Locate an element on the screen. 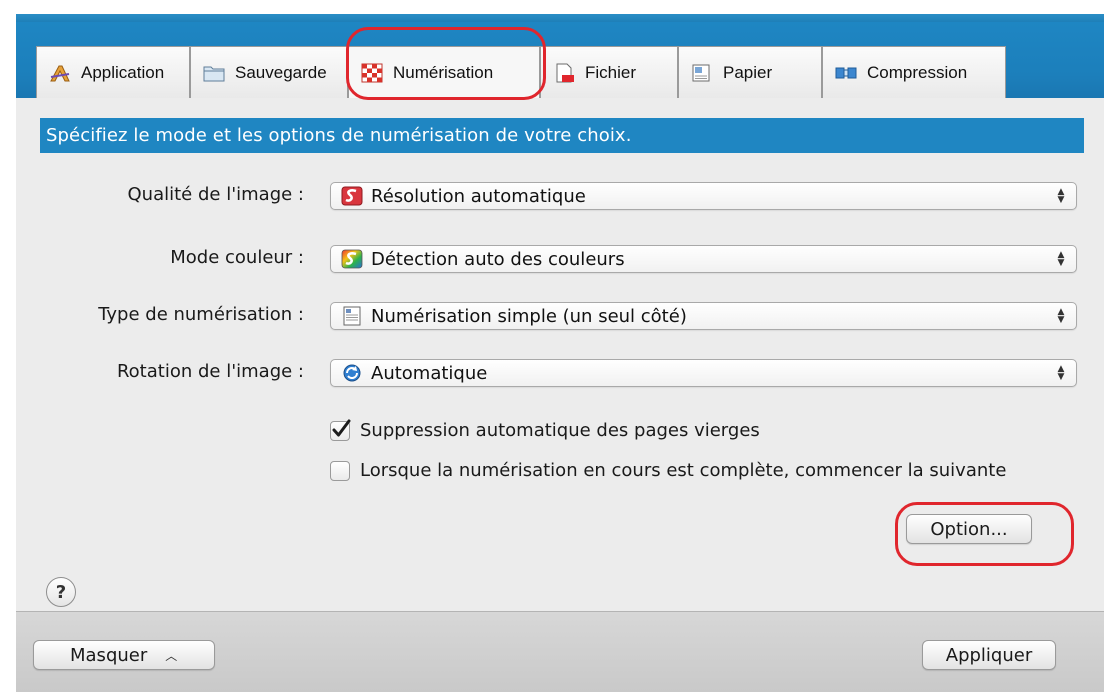 The height and width of the screenshot is (692, 1104). tab-fichier: Fichier is located at coordinates (609, 72).